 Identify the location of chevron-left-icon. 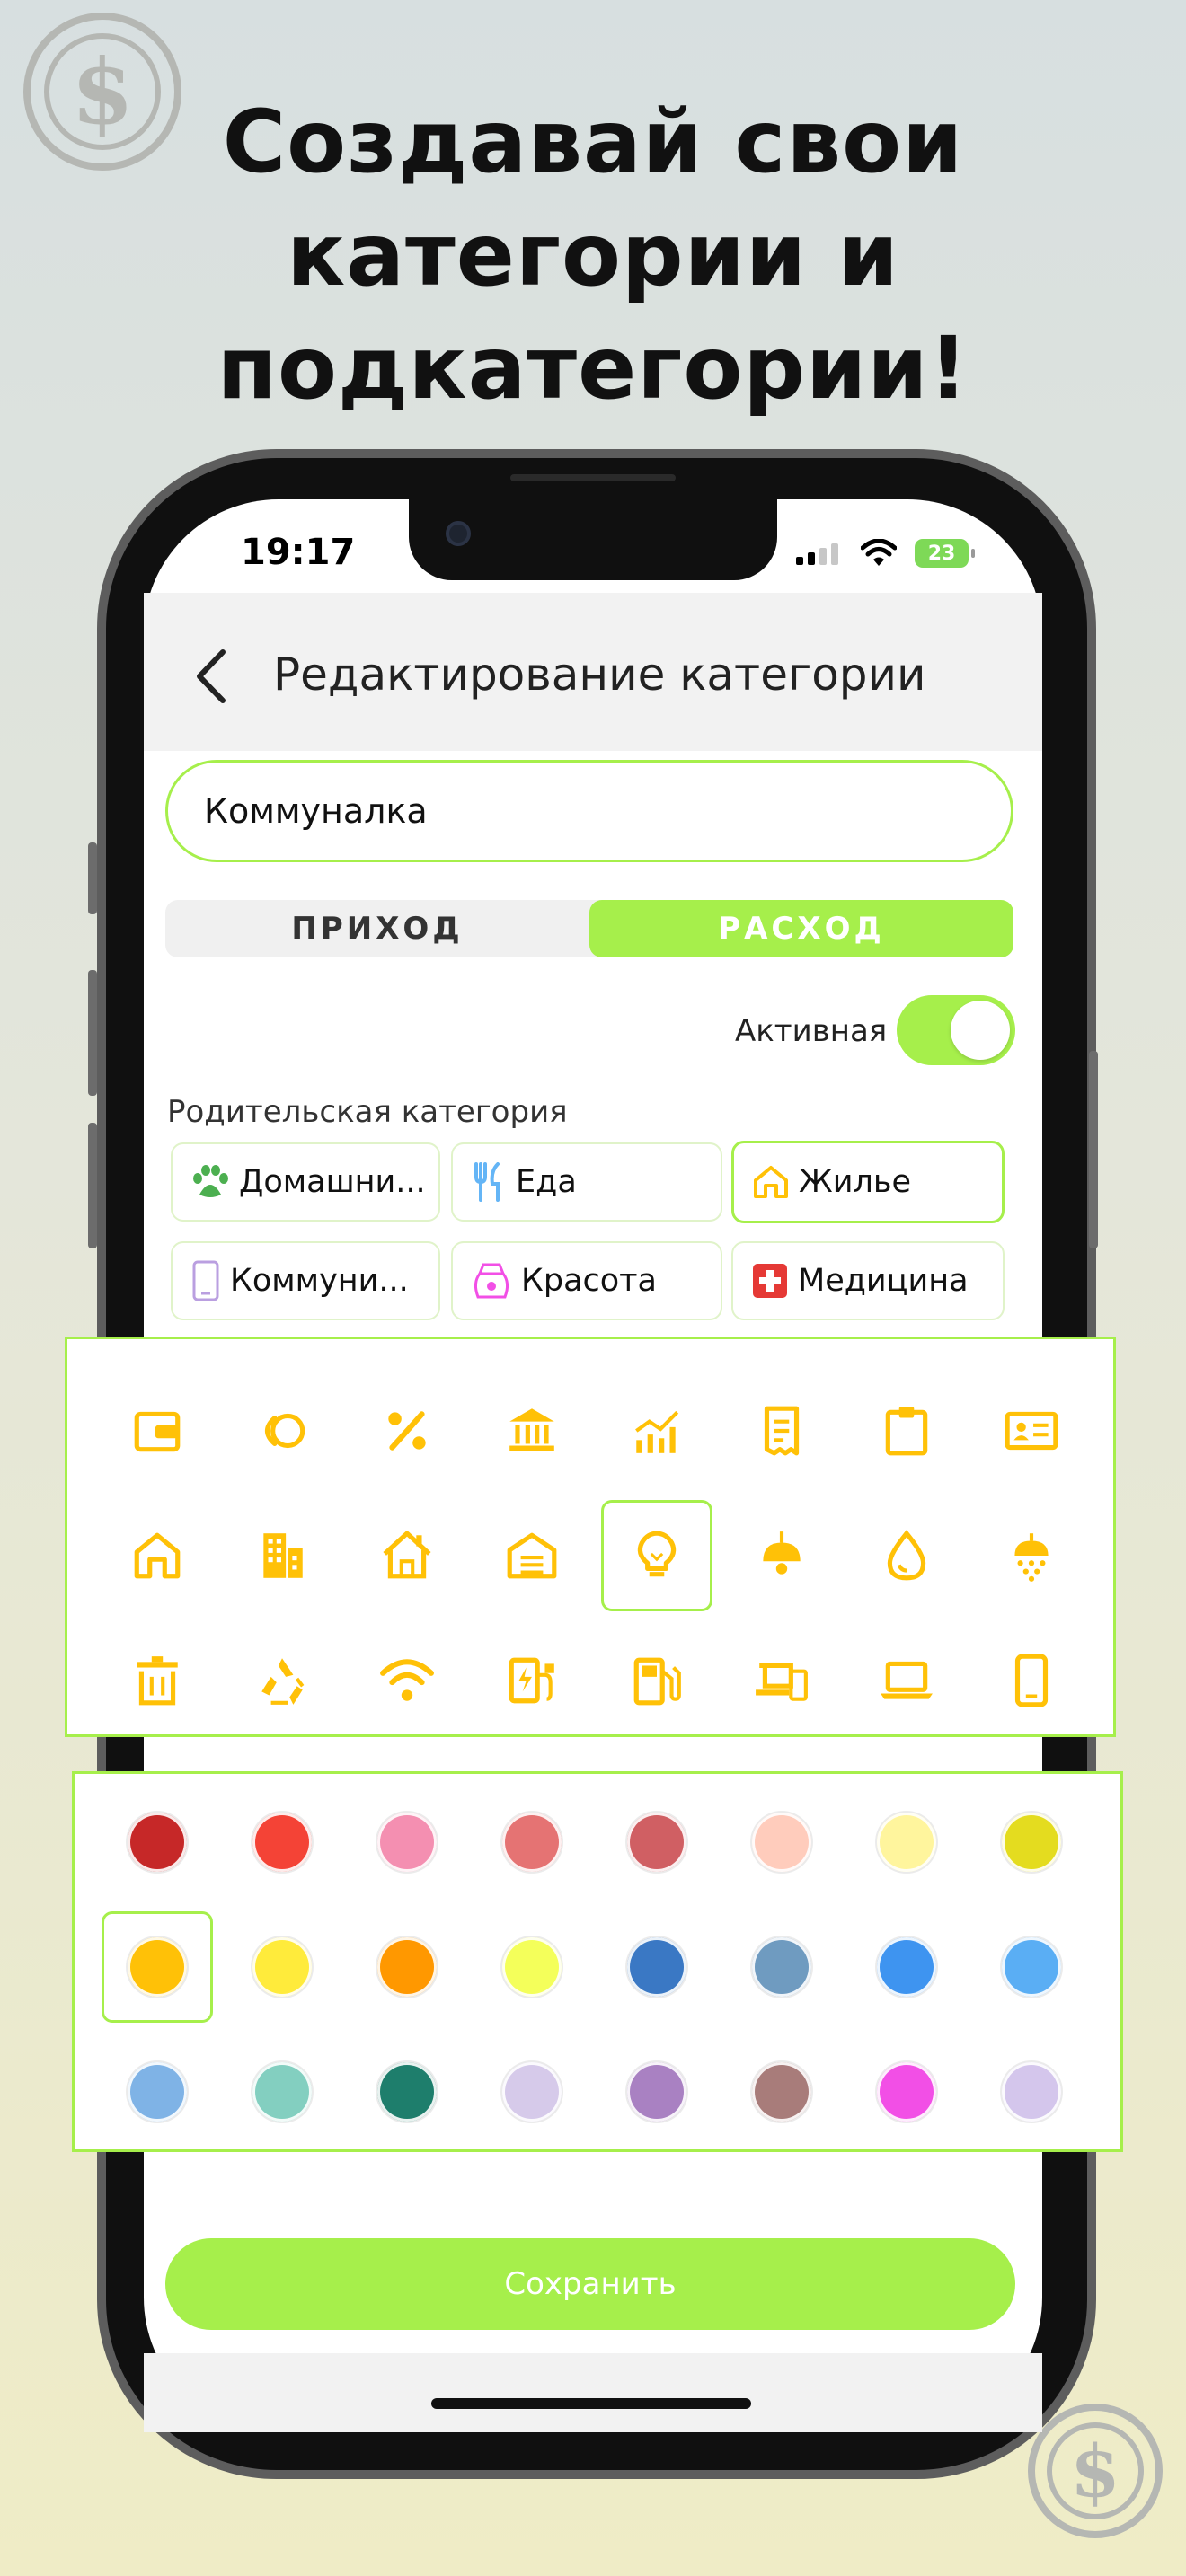
(211, 676).